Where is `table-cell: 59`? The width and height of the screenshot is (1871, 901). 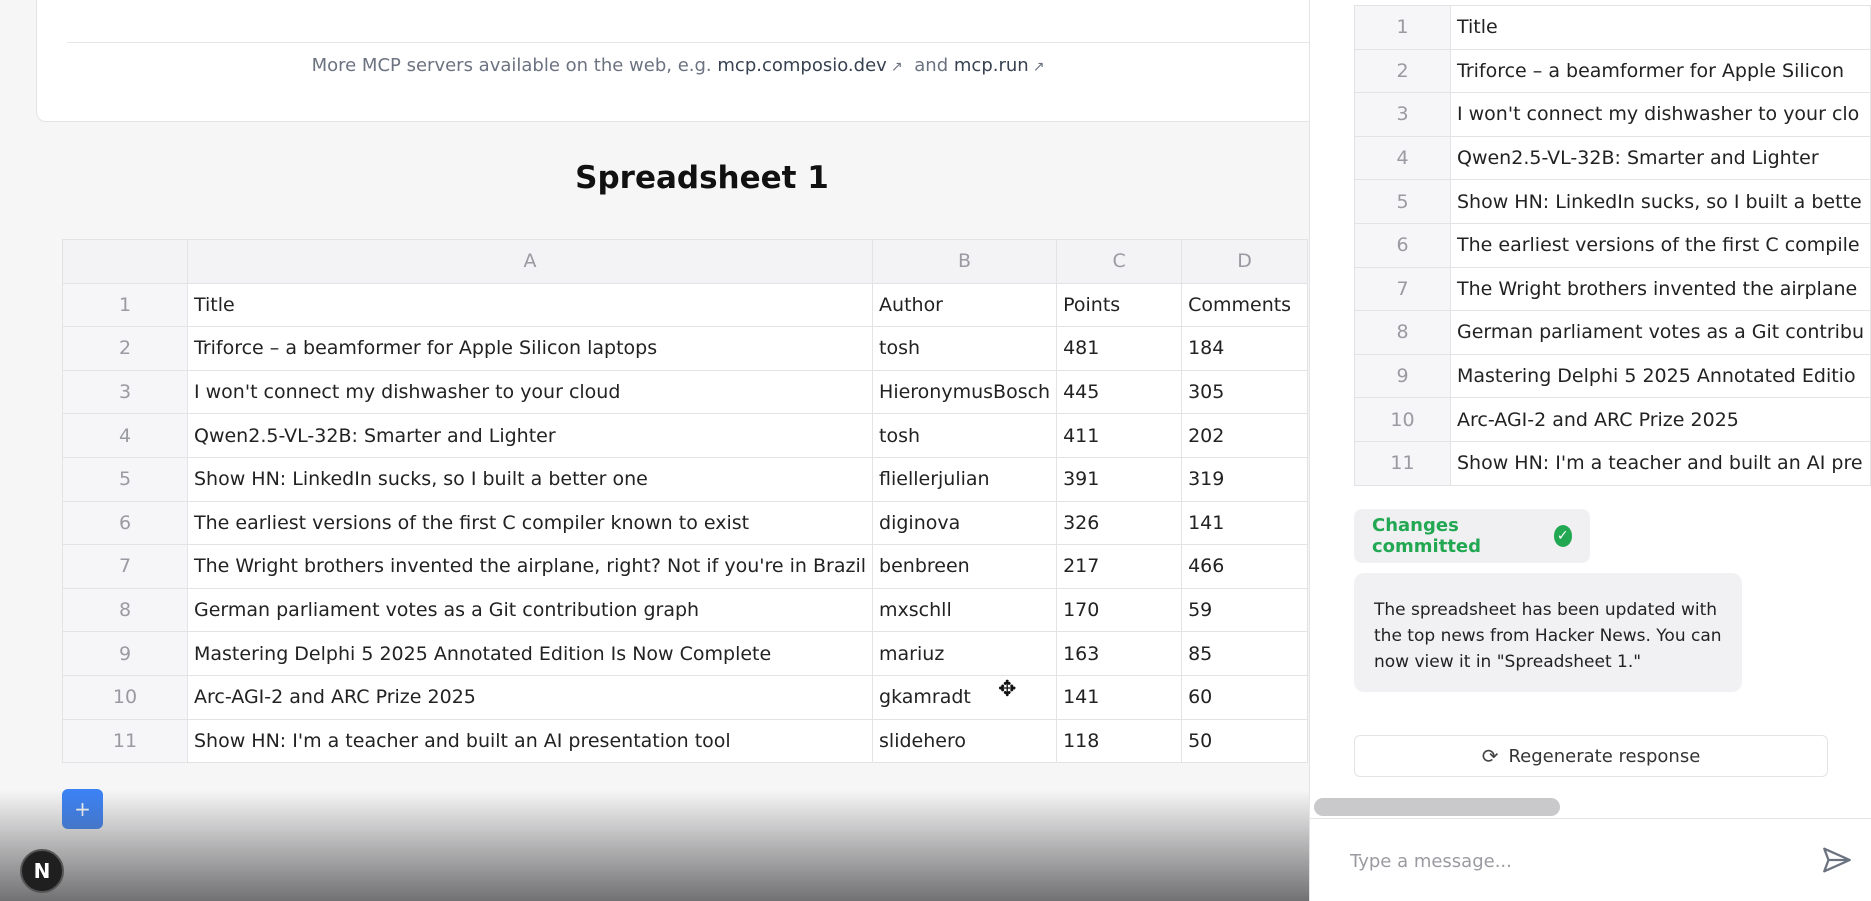
table-cell: 59 is located at coordinates (1245, 610).